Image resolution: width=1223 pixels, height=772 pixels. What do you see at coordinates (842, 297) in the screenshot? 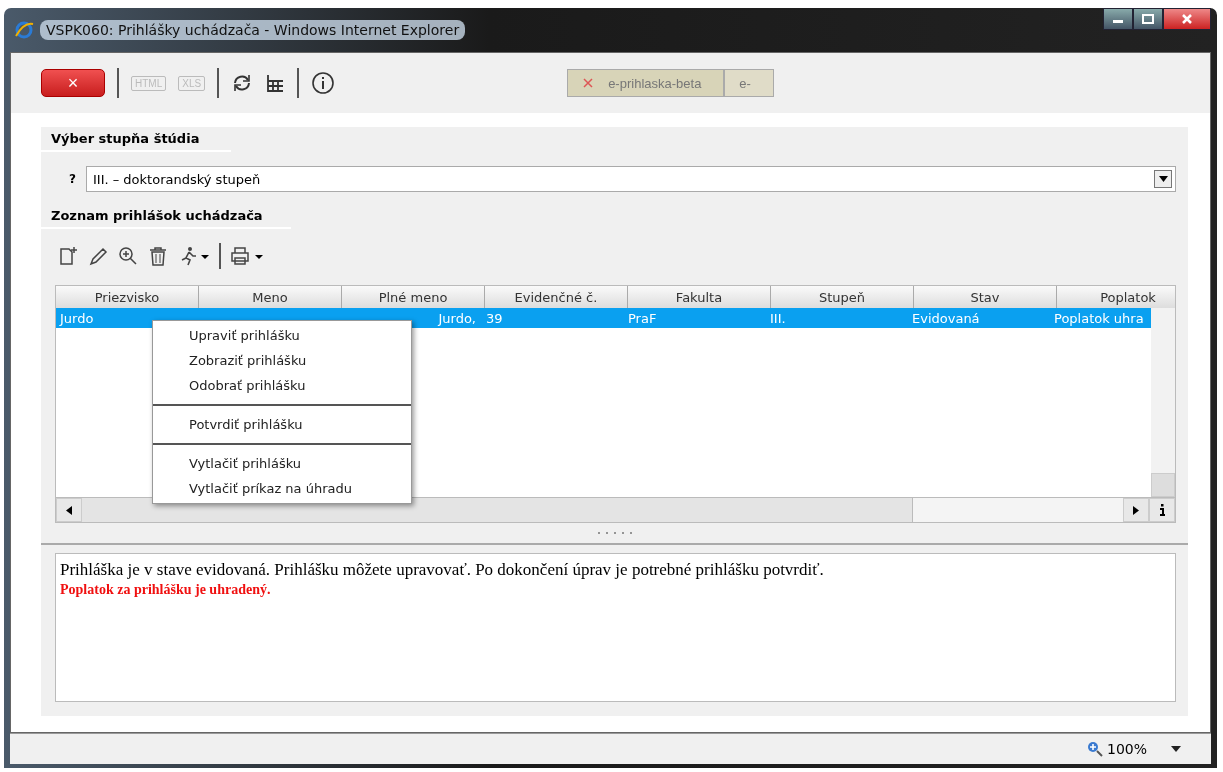
I see `column-header: Stupeň` at bounding box center [842, 297].